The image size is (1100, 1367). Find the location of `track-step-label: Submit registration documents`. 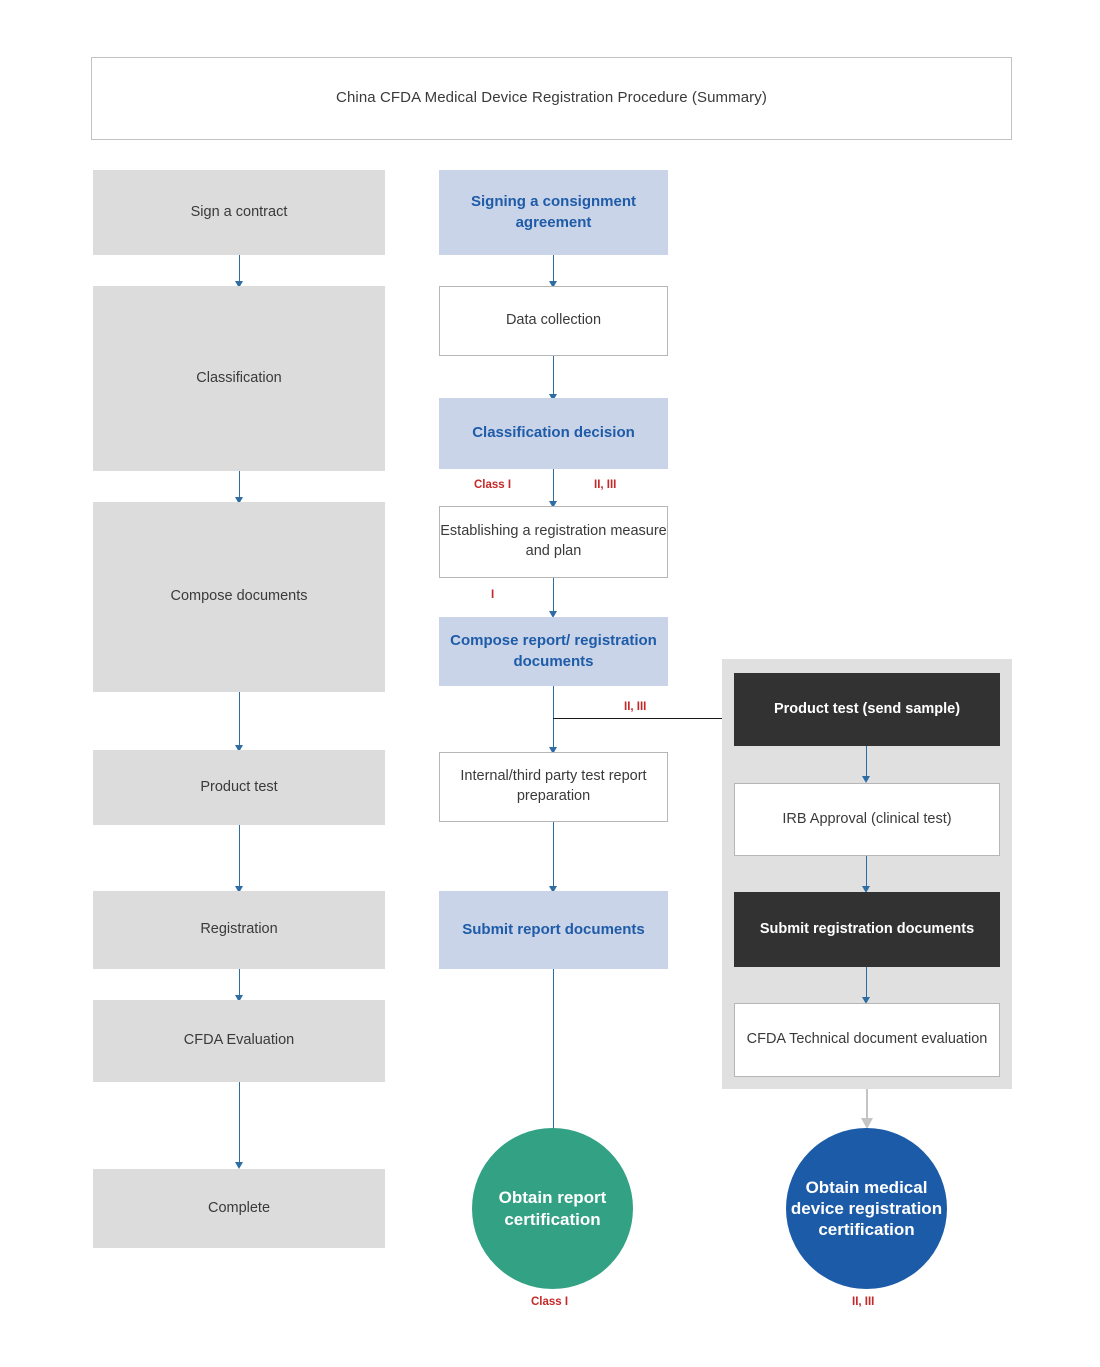

track-step-label: Submit registration documents is located at coordinates (867, 928).